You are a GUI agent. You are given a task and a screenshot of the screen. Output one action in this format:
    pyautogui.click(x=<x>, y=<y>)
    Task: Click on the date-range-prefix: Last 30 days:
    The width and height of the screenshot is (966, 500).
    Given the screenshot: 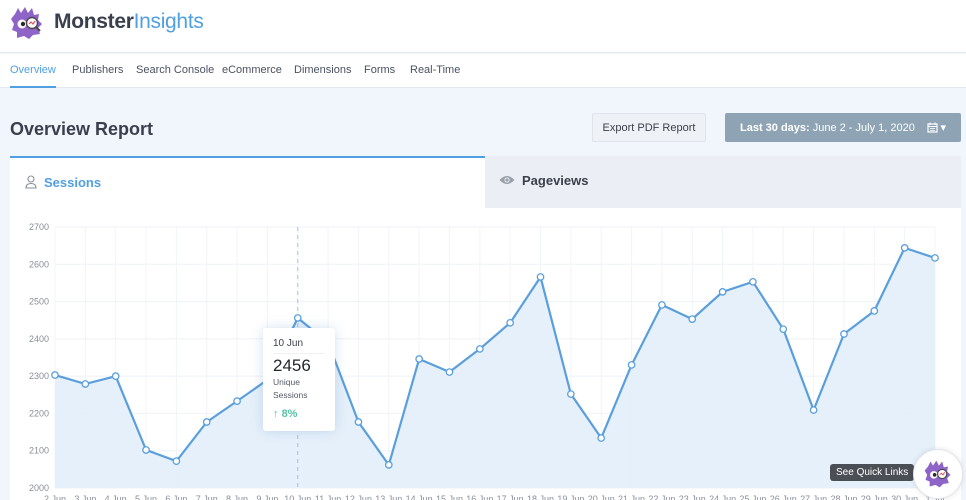 What is the action you would take?
    pyautogui.click(x=775, y=127)
    